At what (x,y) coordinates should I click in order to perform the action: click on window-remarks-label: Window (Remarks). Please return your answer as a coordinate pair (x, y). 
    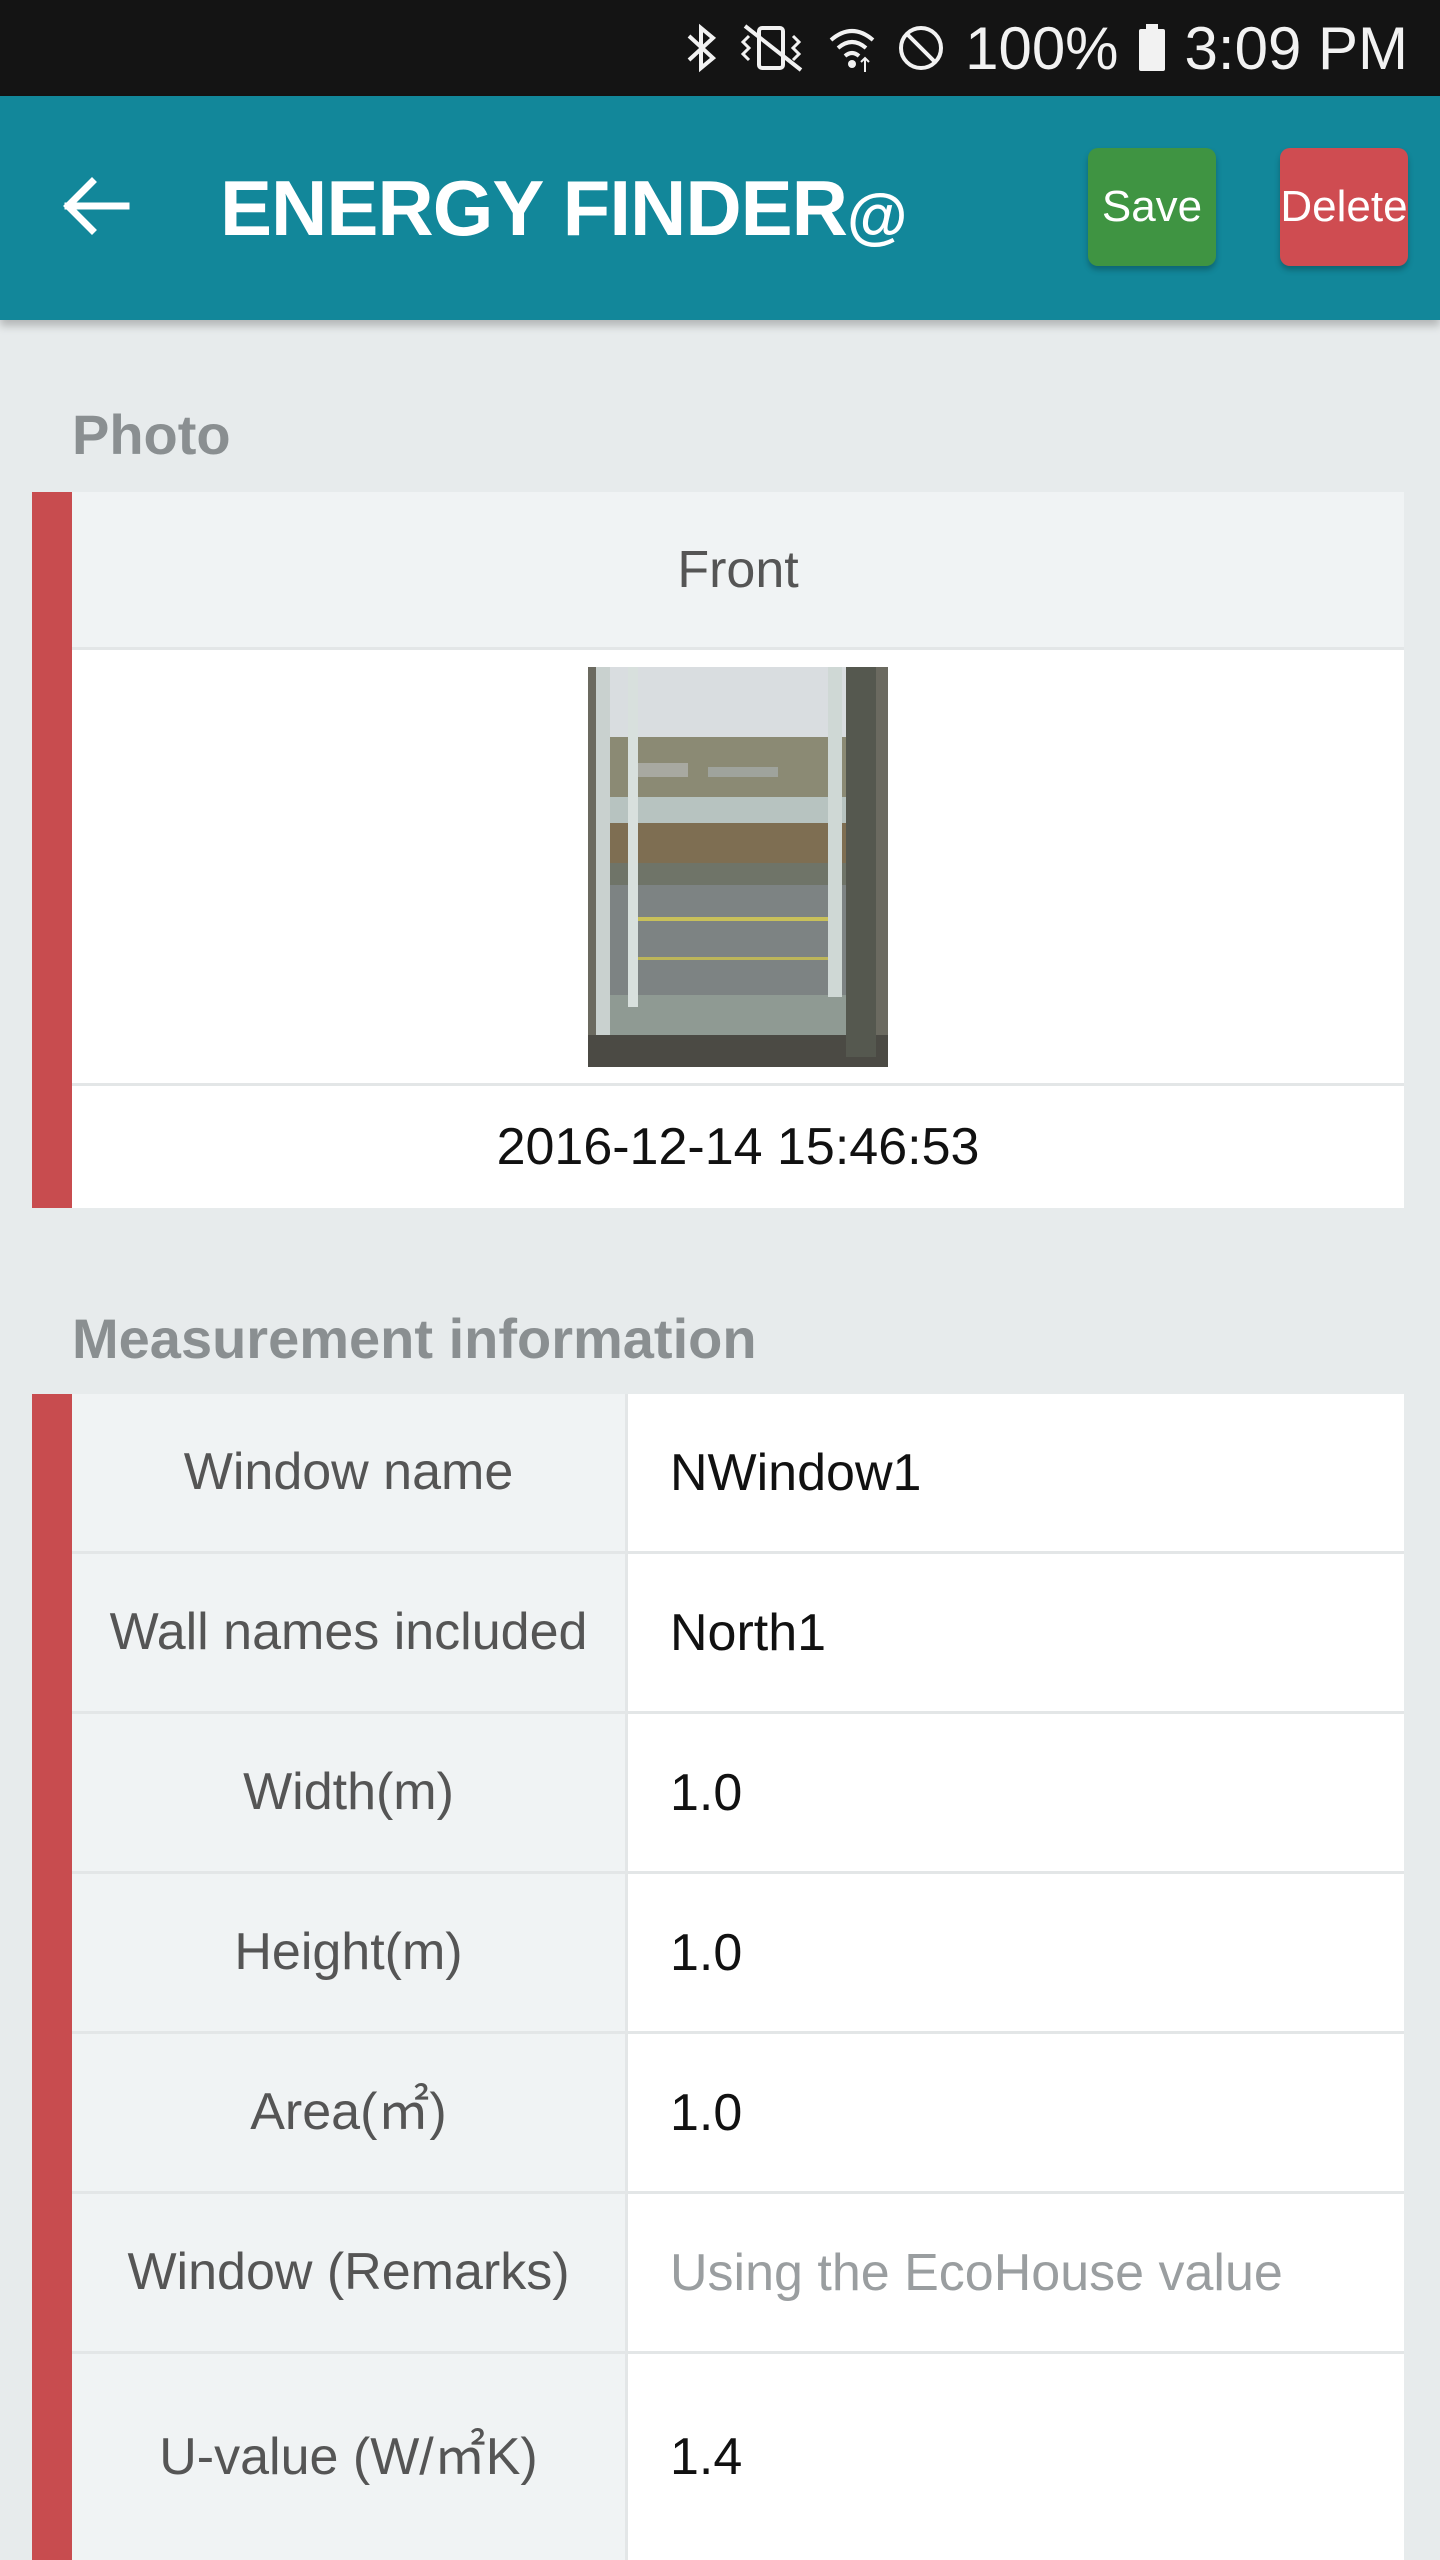
    Looking at the image, I should click on (350, 2272).